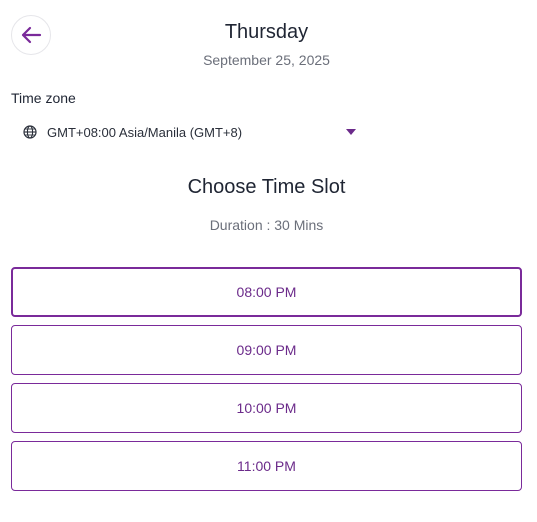 The image size is (537, 522). What do you see at coordinates (266, 408) in the screenshot?
I see `time-slot-button: 10:00 PM` at bounding box center [266, 408].